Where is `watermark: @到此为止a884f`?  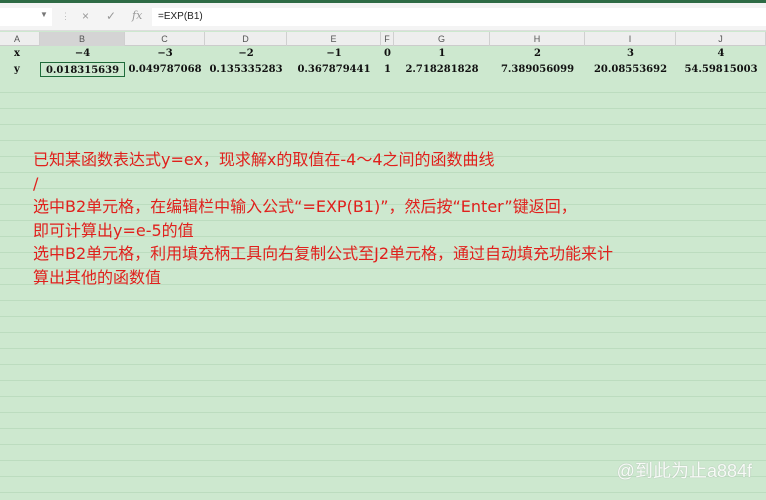 watermark: @到此为止a884f is located at coordinates (684, 471).